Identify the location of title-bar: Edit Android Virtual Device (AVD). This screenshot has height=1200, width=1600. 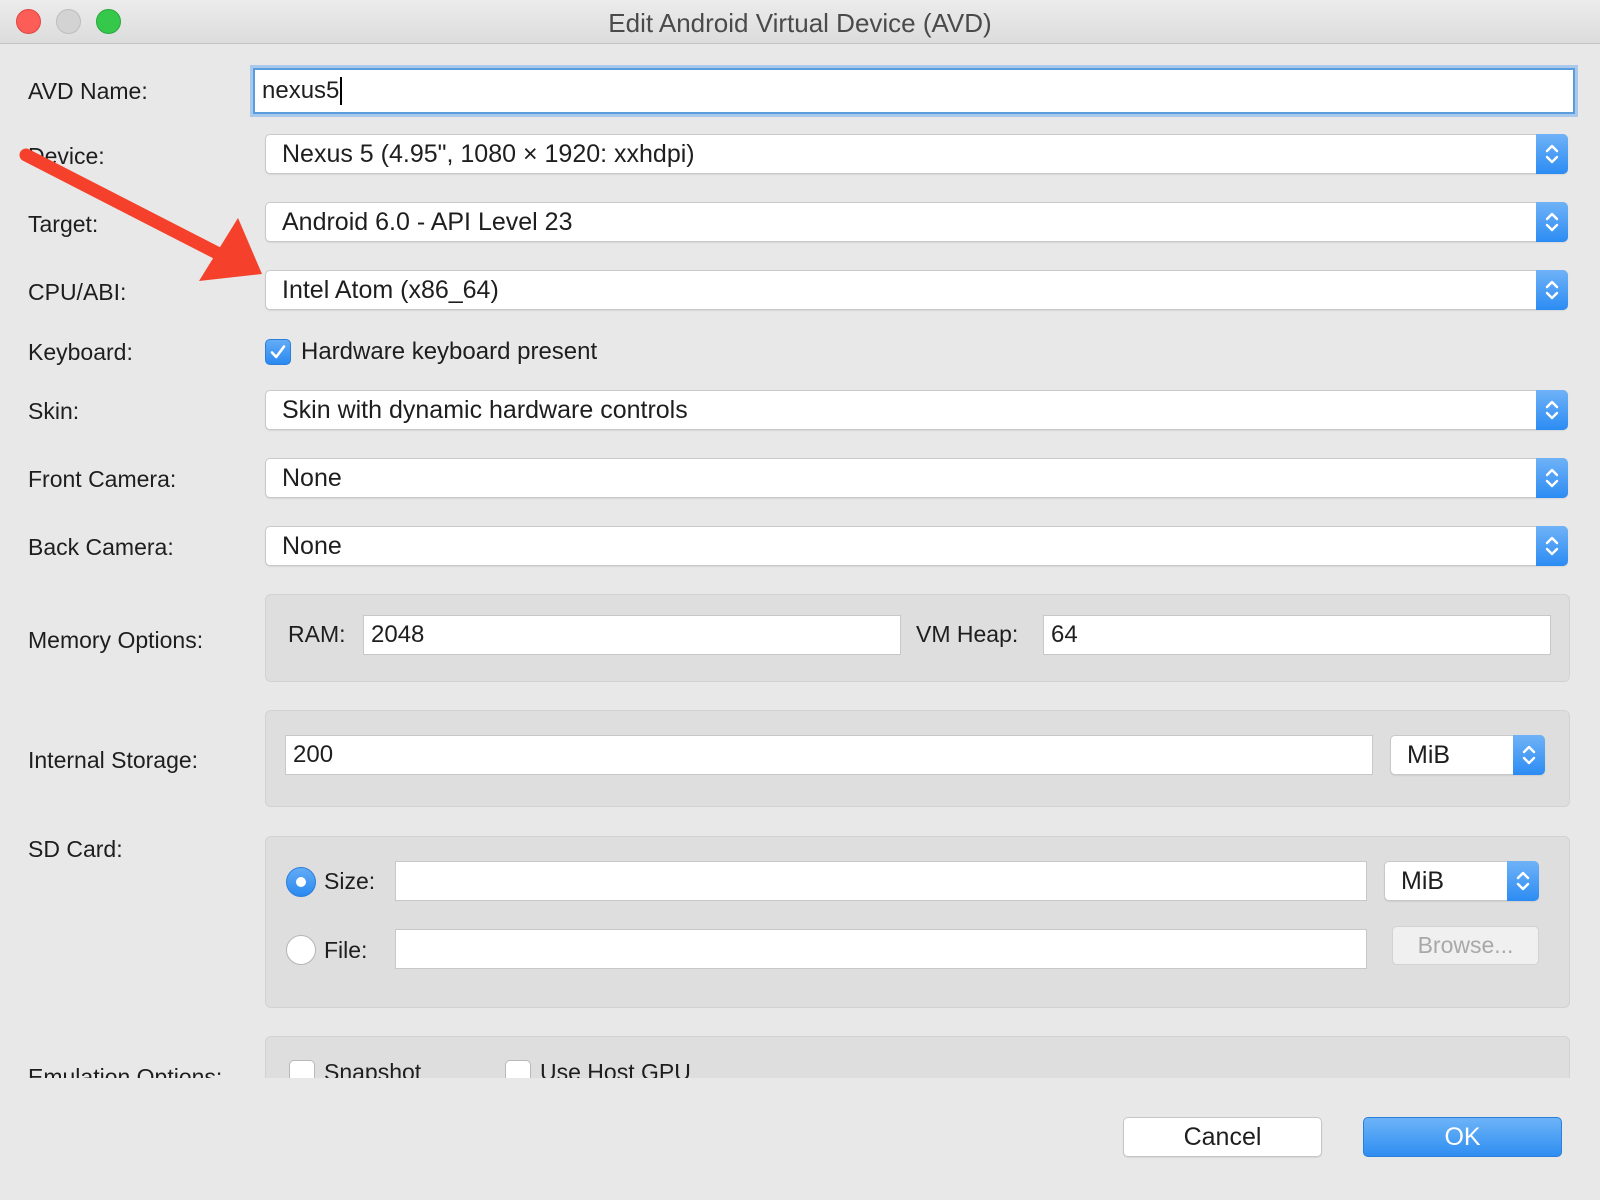
(800, 22).